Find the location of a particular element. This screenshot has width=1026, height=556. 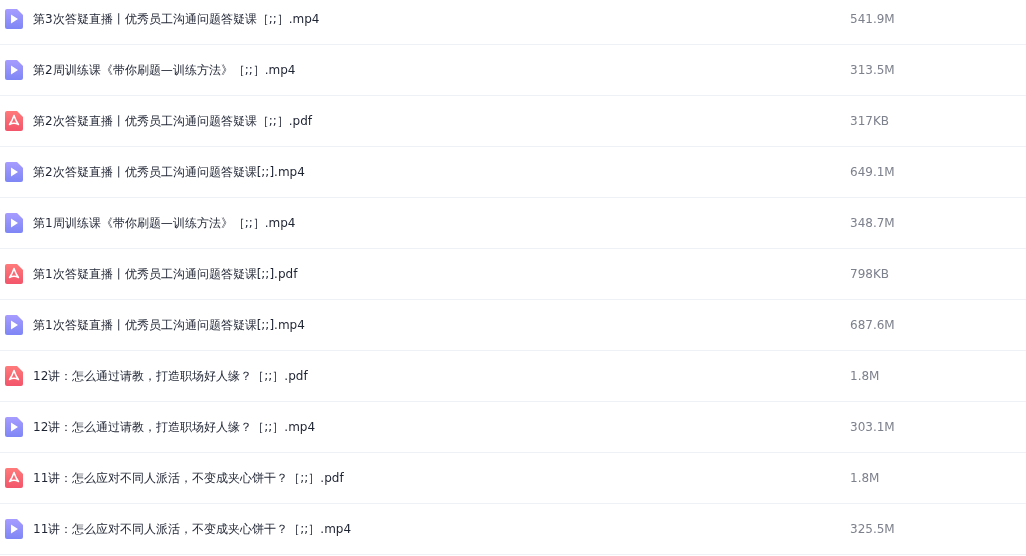

file-size: 348.7M is located at coordinates (872, 223).